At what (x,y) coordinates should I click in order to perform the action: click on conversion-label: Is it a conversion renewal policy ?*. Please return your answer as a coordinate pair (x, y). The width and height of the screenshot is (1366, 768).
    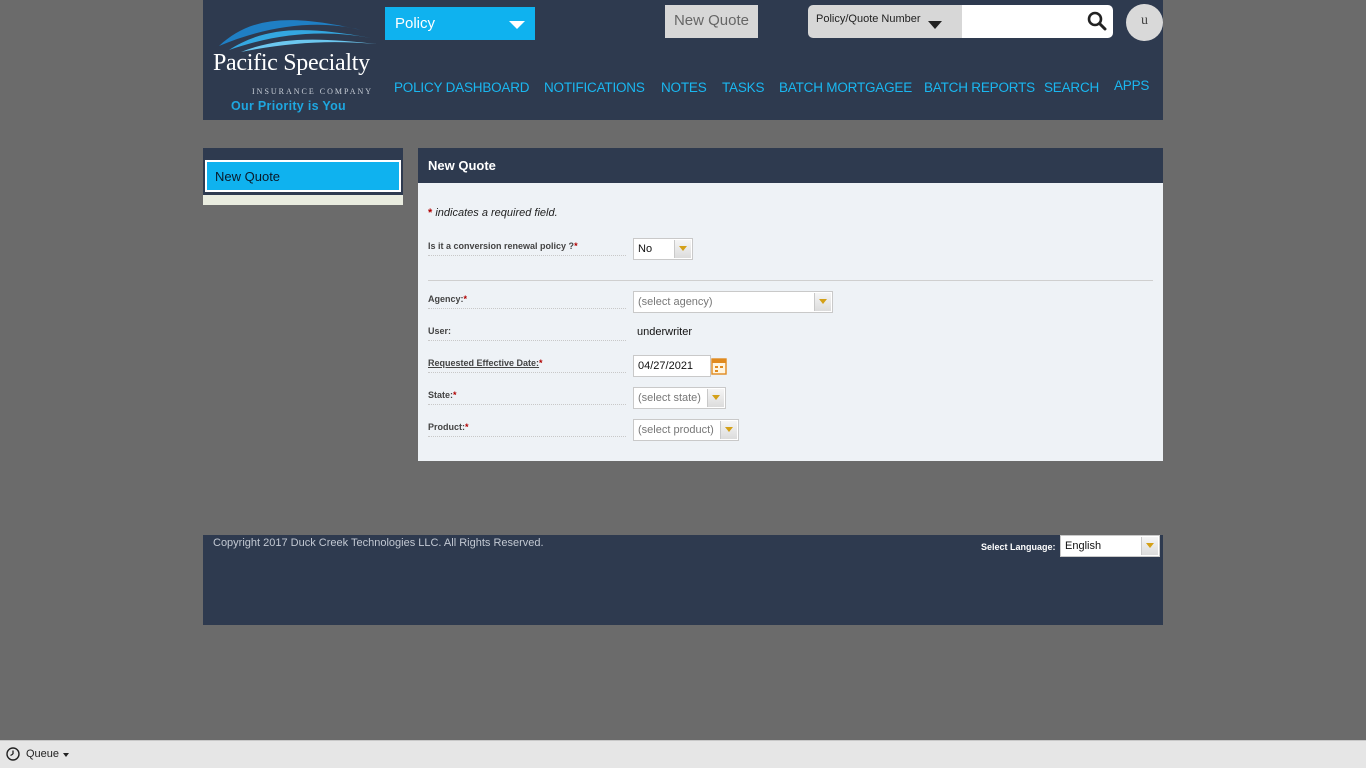
    Looking at the image, I should click on (527, 248).